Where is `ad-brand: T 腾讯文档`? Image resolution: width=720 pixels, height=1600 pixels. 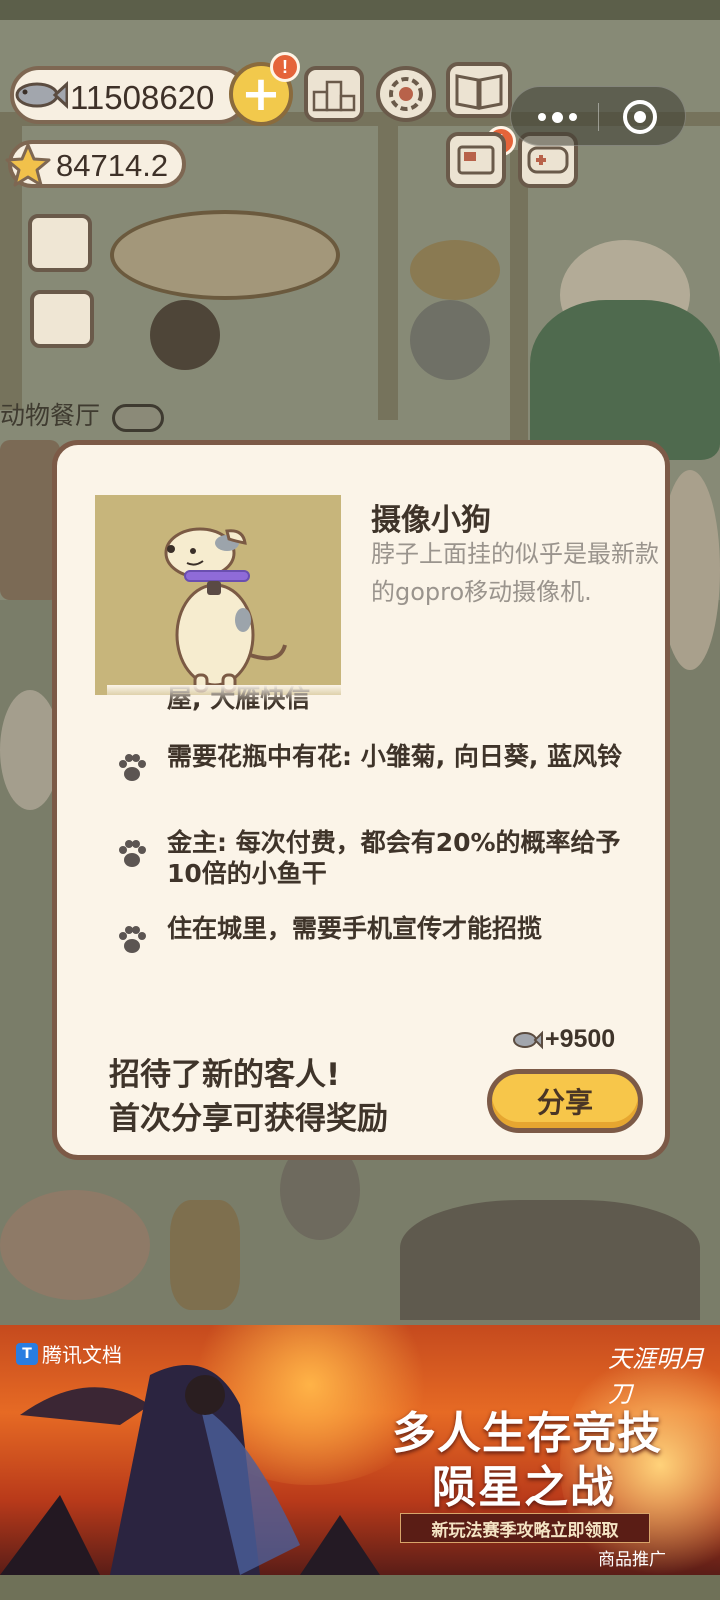
ad-brand: T 腾讯文档 is located at coordinates (69, 1353).